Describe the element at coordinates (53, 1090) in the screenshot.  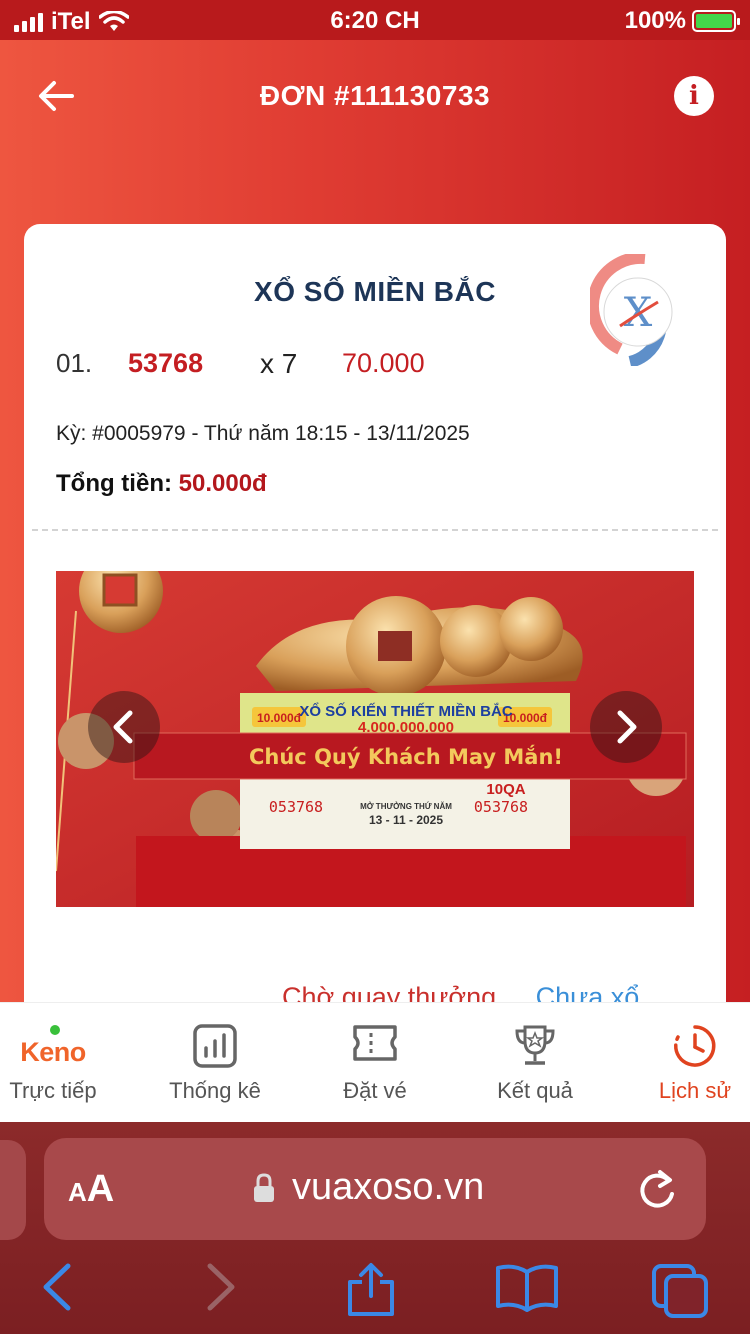
I see `tab-label: Trực tiếp` at that location.